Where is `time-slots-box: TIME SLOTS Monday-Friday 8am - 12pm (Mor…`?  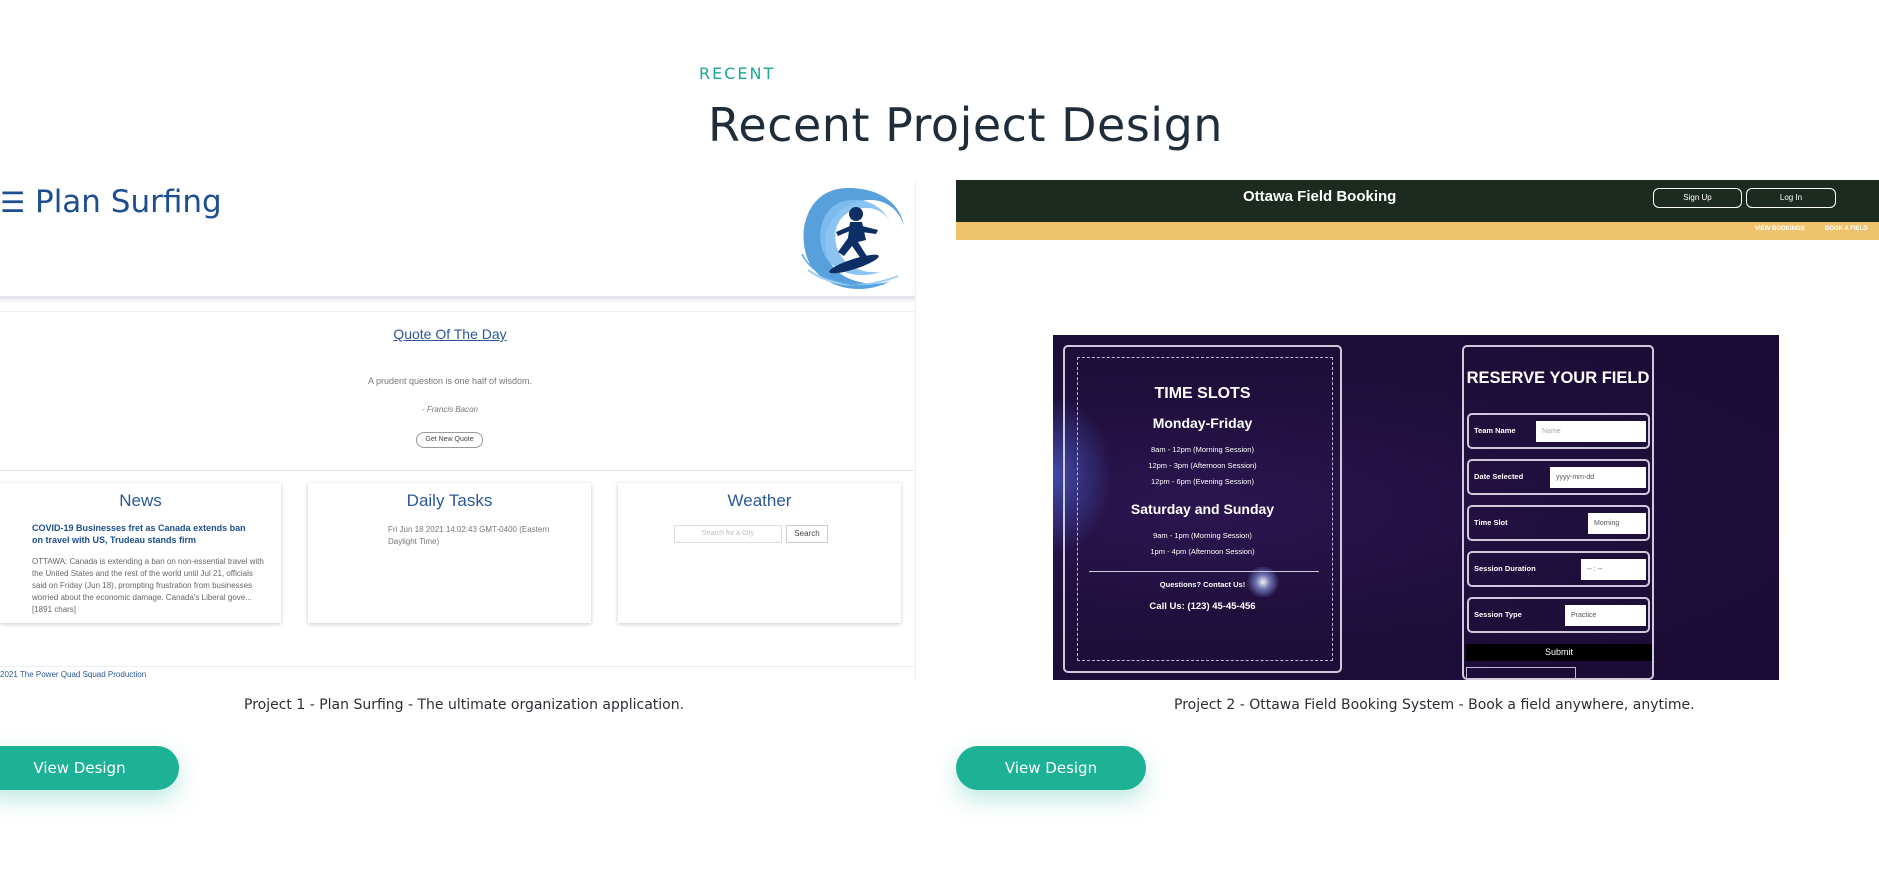
time-slots-box: TIME SLOTS Monday-Friday 8am - 12pm (Mor… is located at coordinates (1202, 509).